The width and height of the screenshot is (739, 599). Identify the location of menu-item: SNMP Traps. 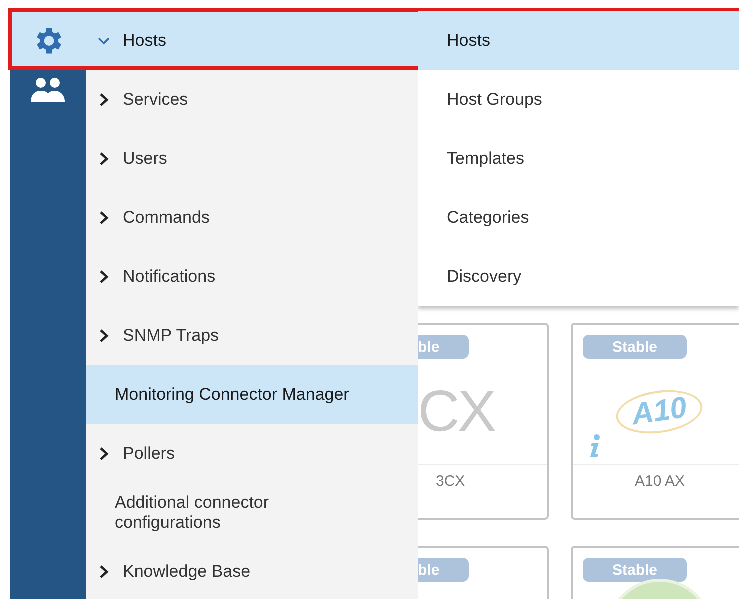
(252, 335).